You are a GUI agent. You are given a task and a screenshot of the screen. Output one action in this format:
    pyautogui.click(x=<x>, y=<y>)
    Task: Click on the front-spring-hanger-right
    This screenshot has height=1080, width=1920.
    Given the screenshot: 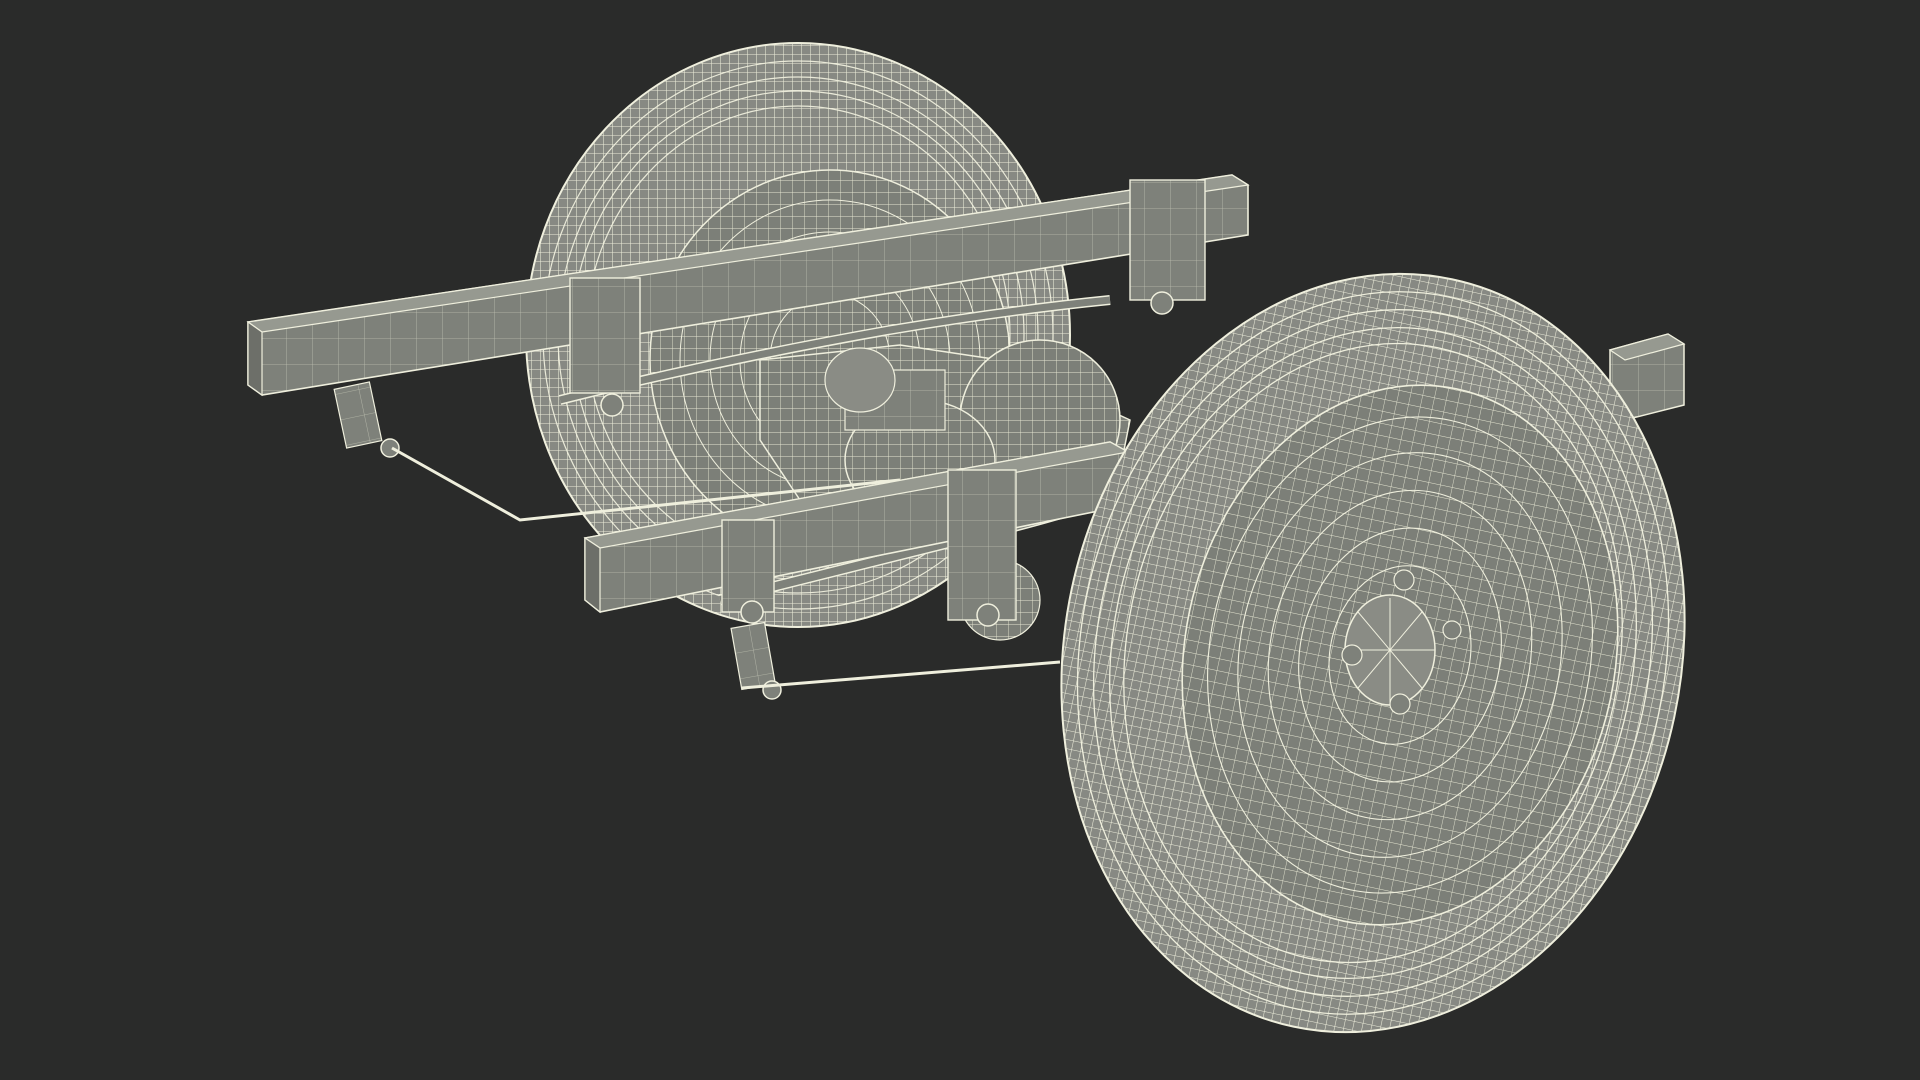 What is the action you would take?
    pyautogui.click(x=982, y=548)
    